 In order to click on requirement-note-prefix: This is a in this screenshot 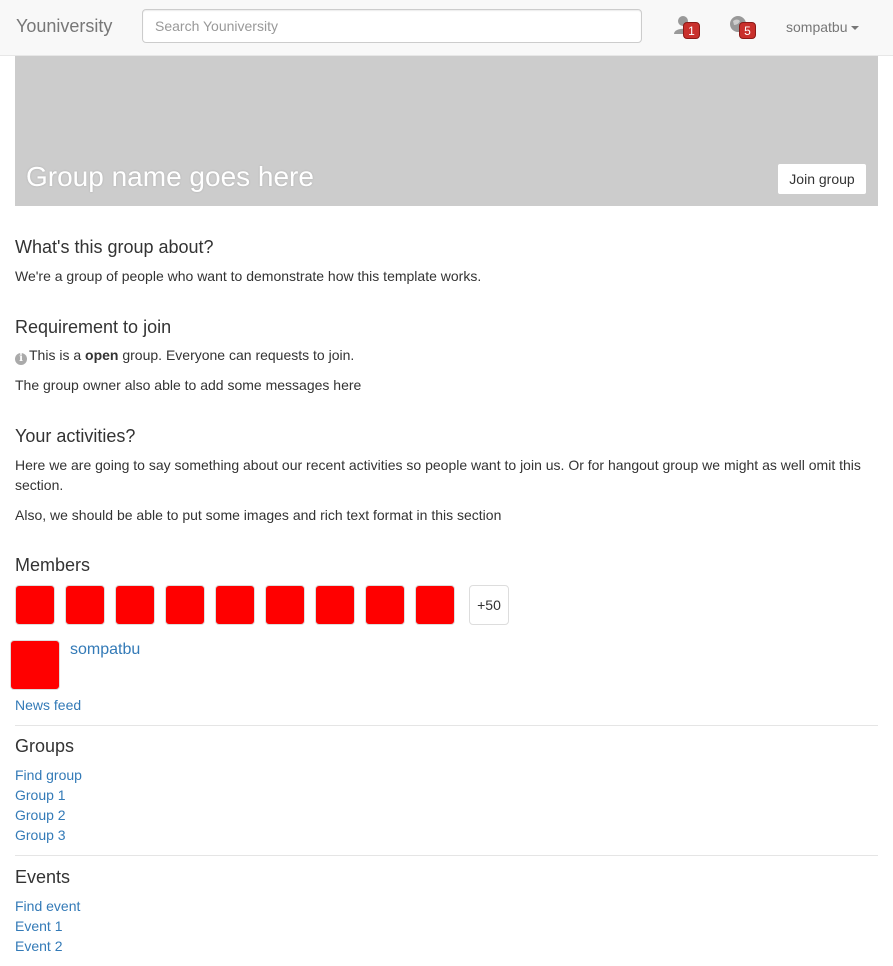, I will do `click(57, 355)`.